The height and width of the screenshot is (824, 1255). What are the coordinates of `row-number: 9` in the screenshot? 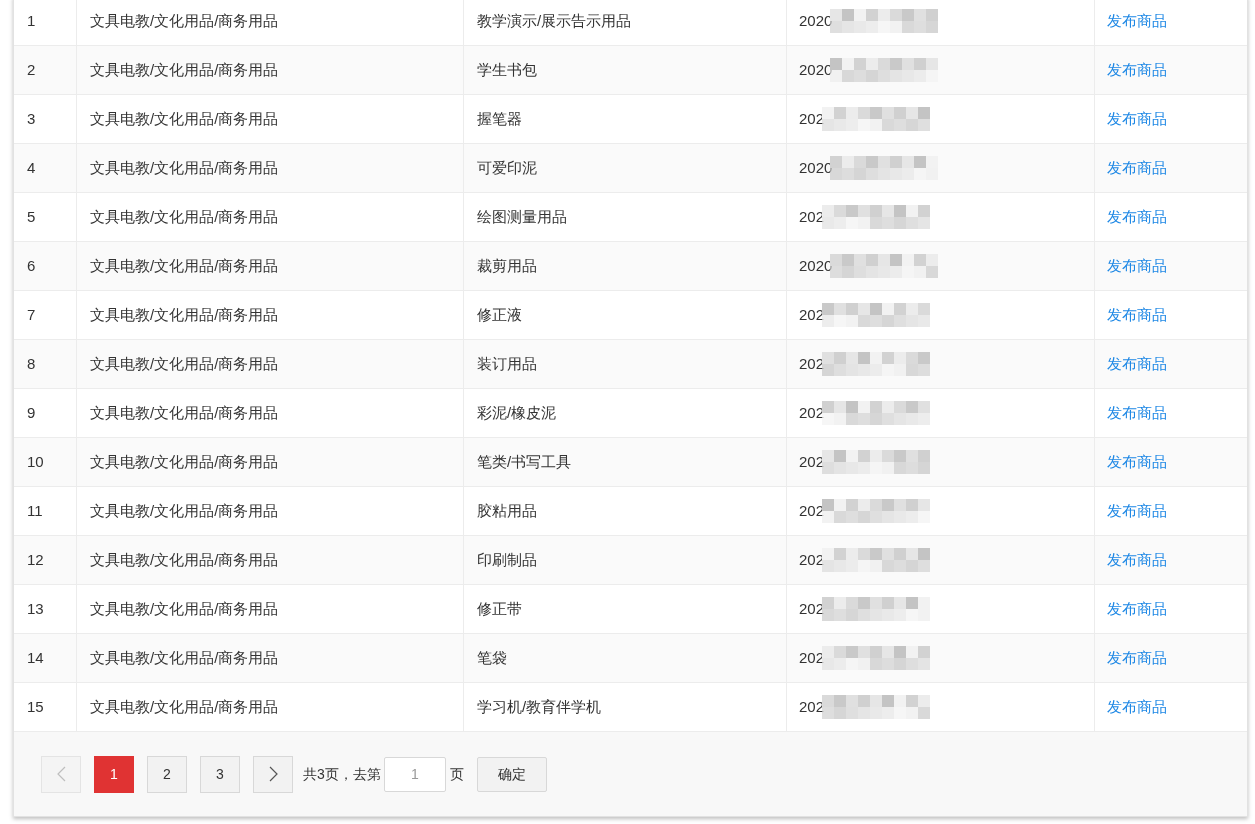 It's located at (31, 412).